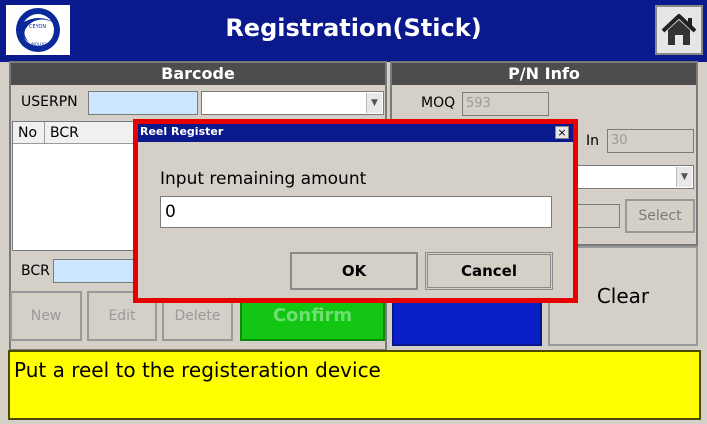  Describe the element at coordinates (355, 133) in the screenshot. I see `dialog-titlebar: Reel Register ×` at that location.